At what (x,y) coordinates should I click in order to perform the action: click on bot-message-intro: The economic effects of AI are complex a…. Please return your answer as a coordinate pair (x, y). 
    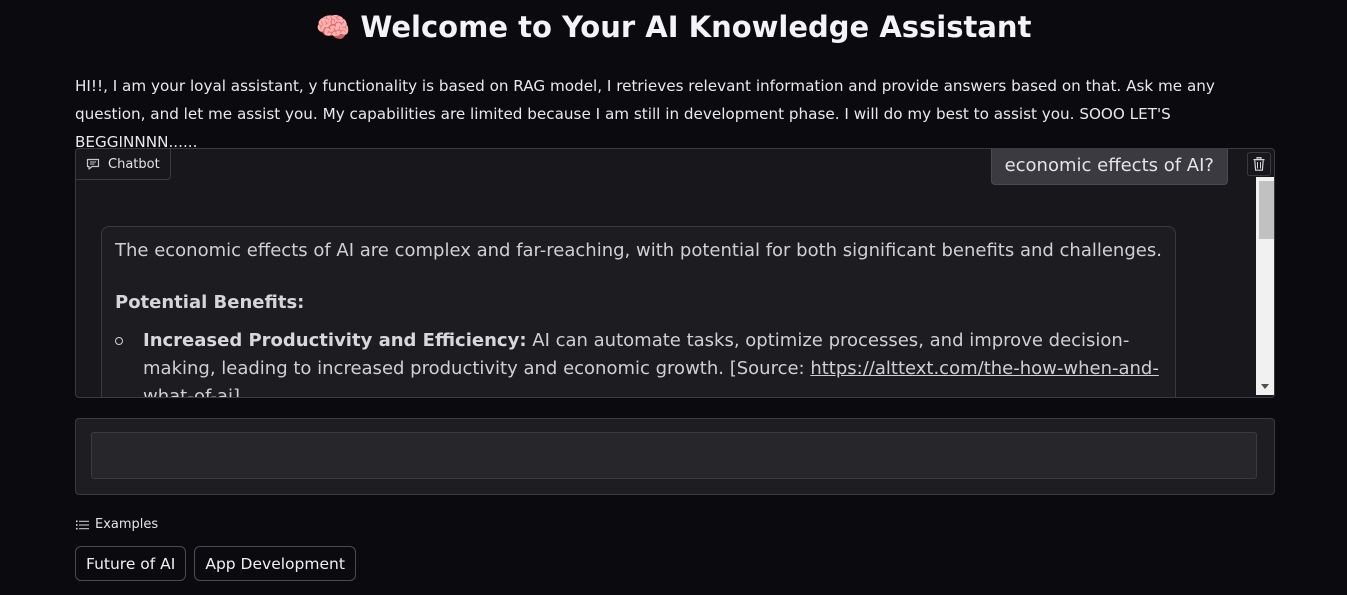
    Looking at the image, I should click on (638, 250).